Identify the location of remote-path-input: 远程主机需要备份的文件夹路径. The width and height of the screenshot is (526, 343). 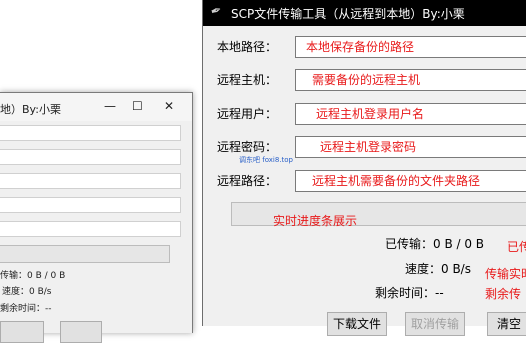
(410, 181).